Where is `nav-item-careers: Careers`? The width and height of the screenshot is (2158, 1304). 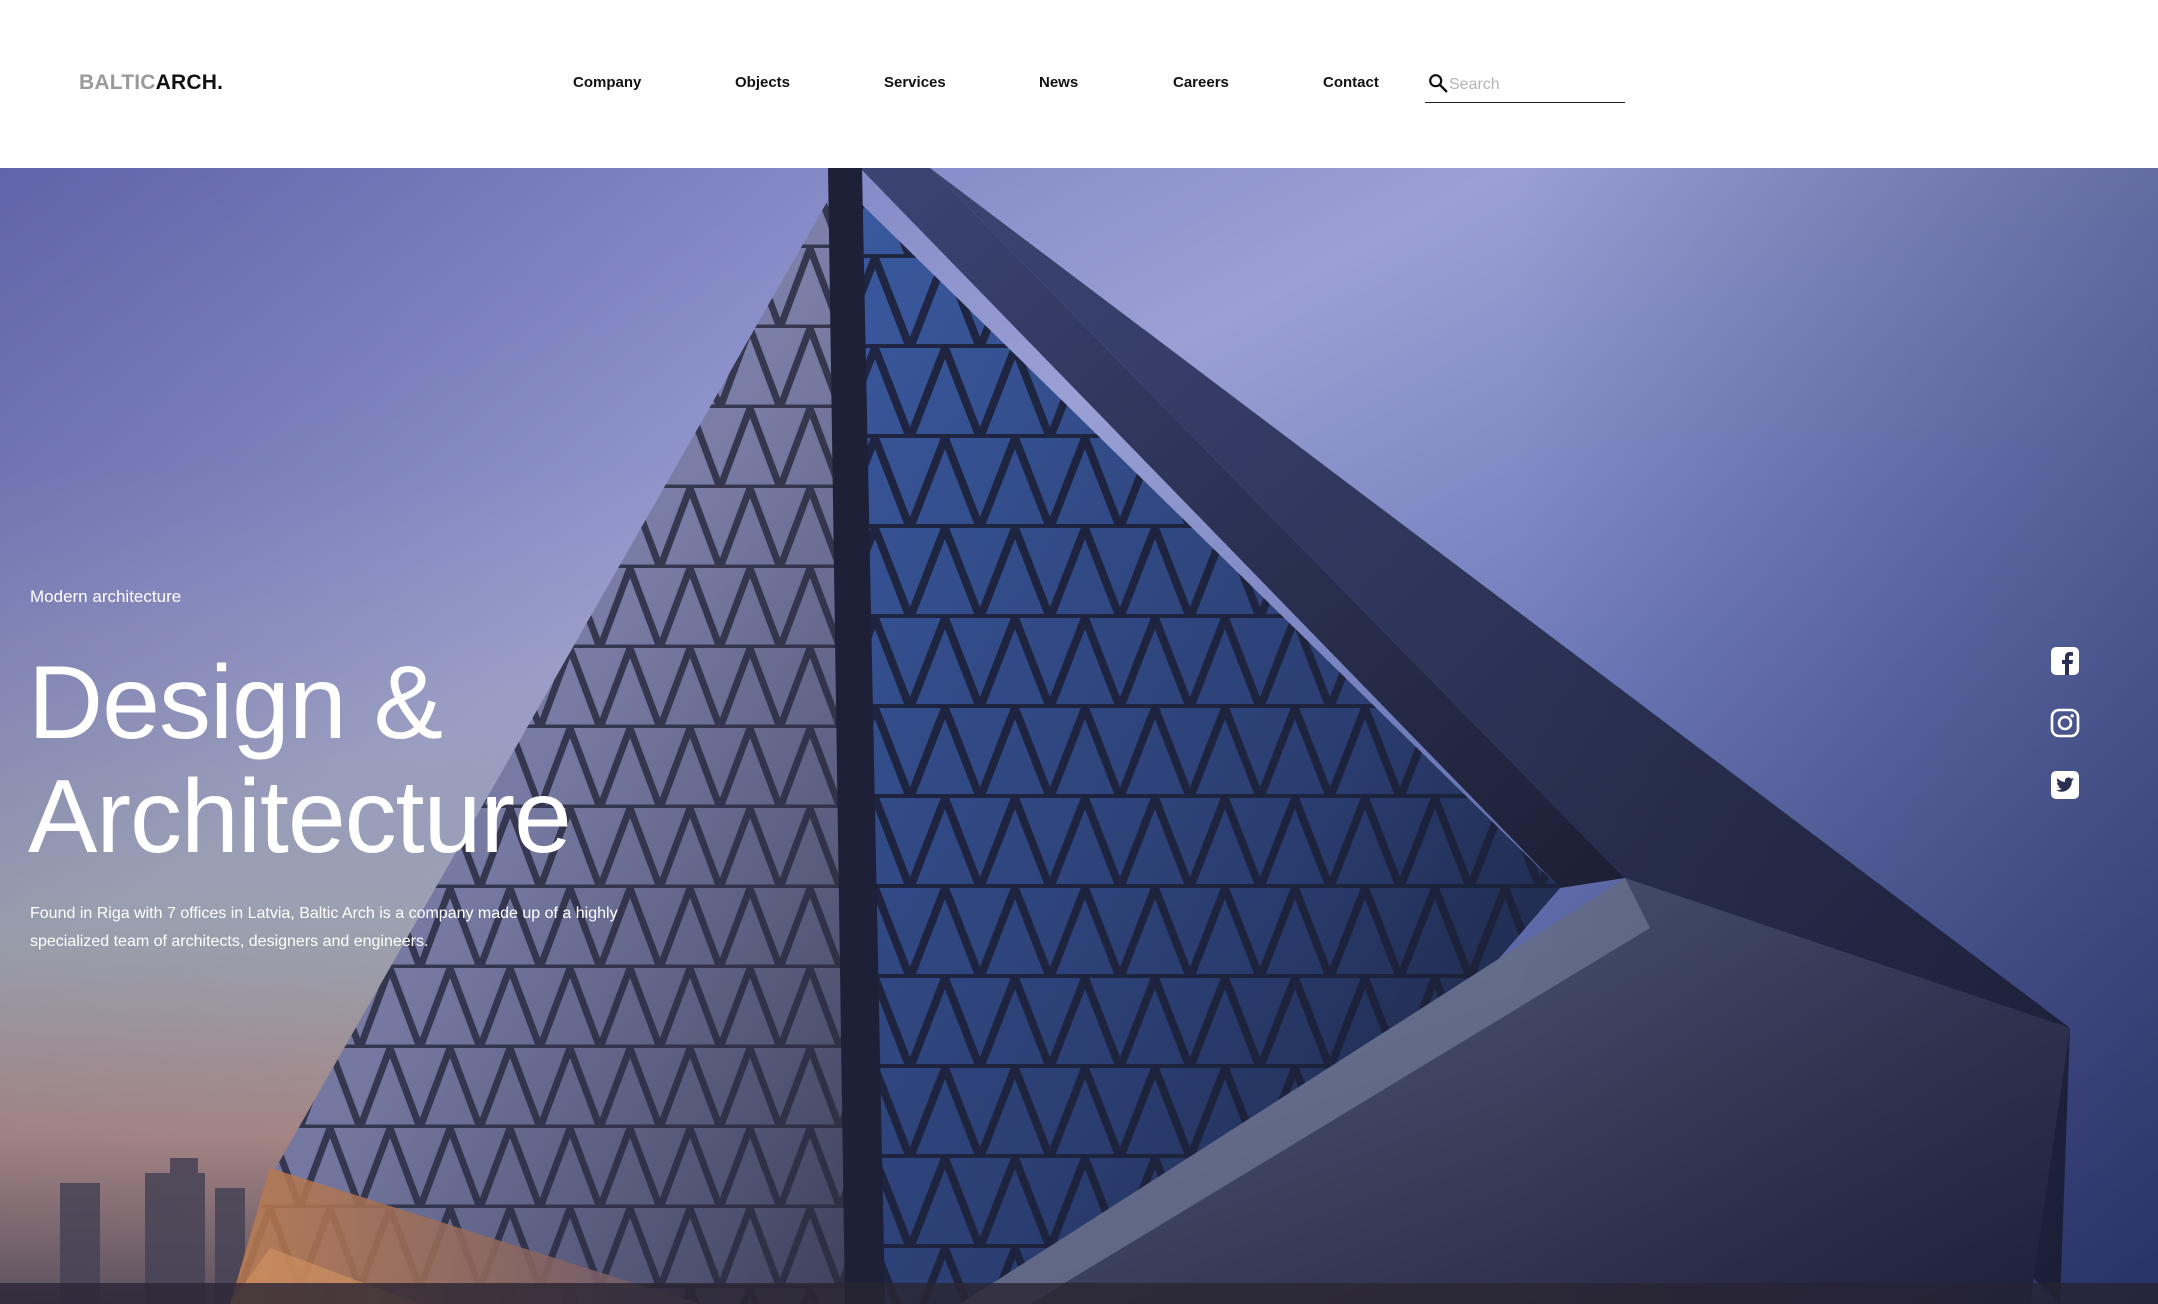
nav-item-careers: Careers is located at coordinates (1201, 82).